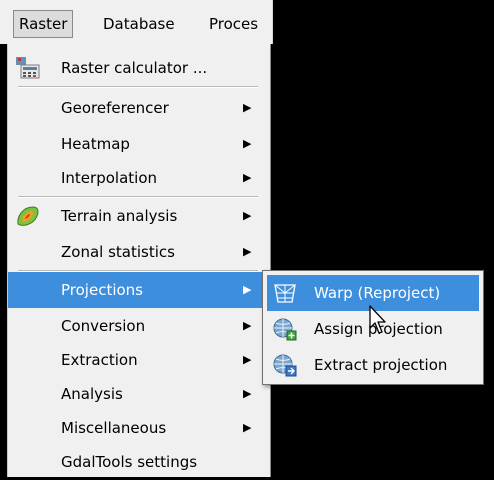 Image resolution: width=494 pixels, height=480 pixels. I want to click on menu-item-terrain-analysis: Terrain analysis ▶, so click(135, 216).